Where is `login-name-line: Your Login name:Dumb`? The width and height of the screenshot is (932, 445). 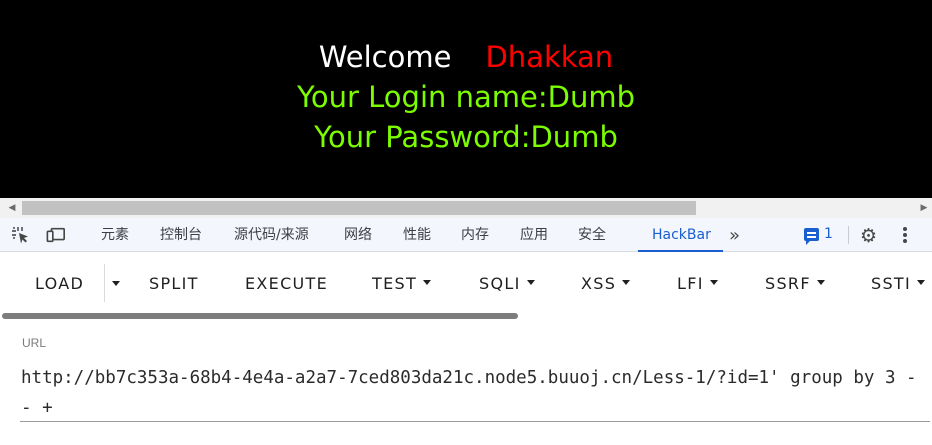 login-name-line: Your Login name:Dumb is located at coordinates (466, 97).